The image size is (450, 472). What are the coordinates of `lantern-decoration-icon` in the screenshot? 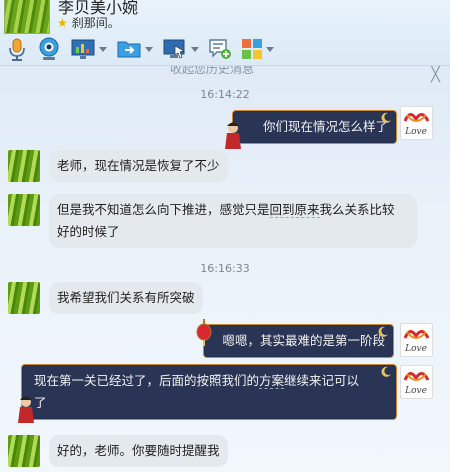 It's located at (204, 332).